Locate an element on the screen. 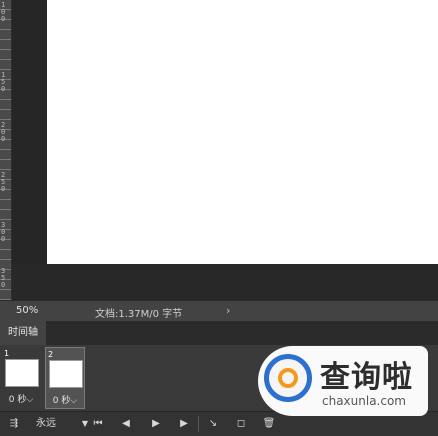 The width and height of the screenshot is (438, 436). ruler-label: 350 is located at coordinates (3, 278).